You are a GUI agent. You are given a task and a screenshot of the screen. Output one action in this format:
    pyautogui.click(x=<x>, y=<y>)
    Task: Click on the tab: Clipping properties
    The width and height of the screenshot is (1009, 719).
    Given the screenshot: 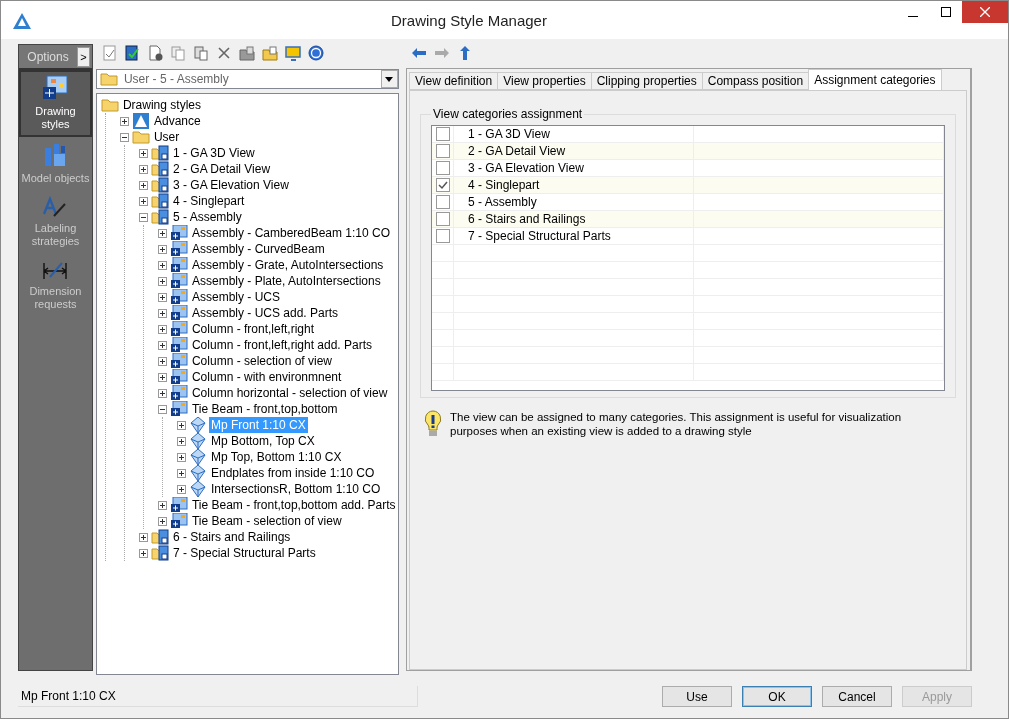 What is the action you would take?
    pyautogui.click(x=646, y=81)
    